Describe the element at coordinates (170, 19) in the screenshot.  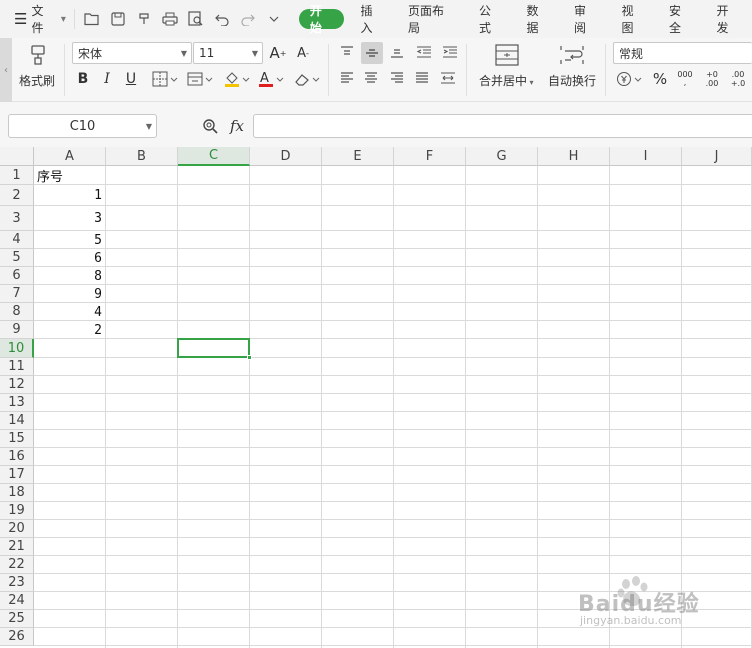
I see `print-icon` at that location.